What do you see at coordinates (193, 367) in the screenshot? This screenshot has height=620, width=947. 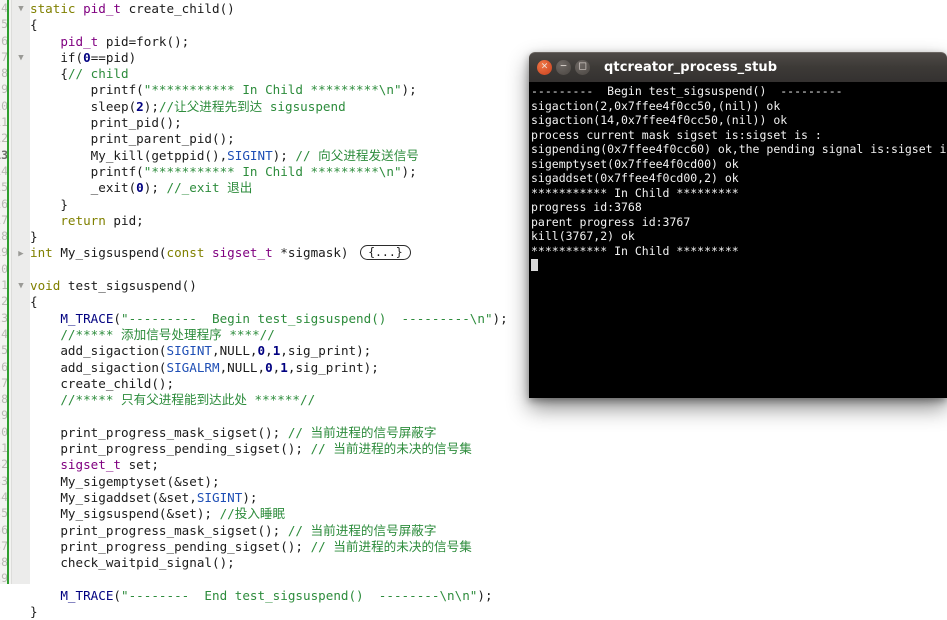 I see `code-token: SIGALRM` at bounding box center [193, 367].